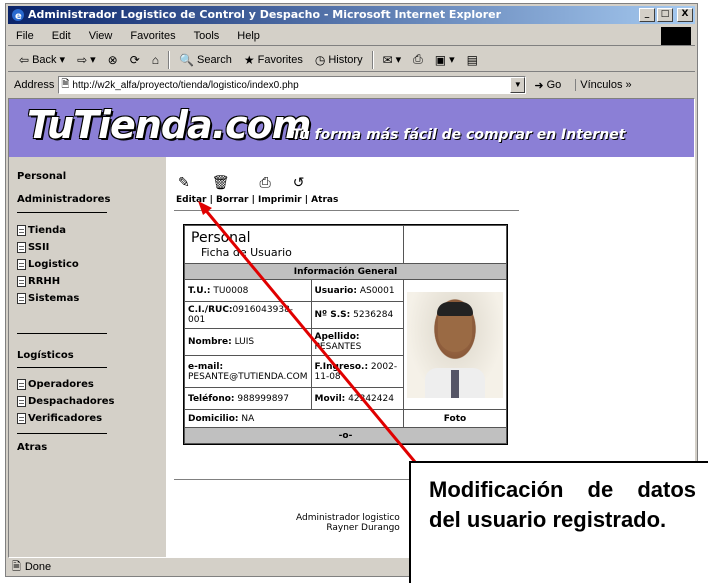 The height and width of the screenshot is (583, 708). I want to click on sidebar-item-logistico: Logistico, so click(48, 264).